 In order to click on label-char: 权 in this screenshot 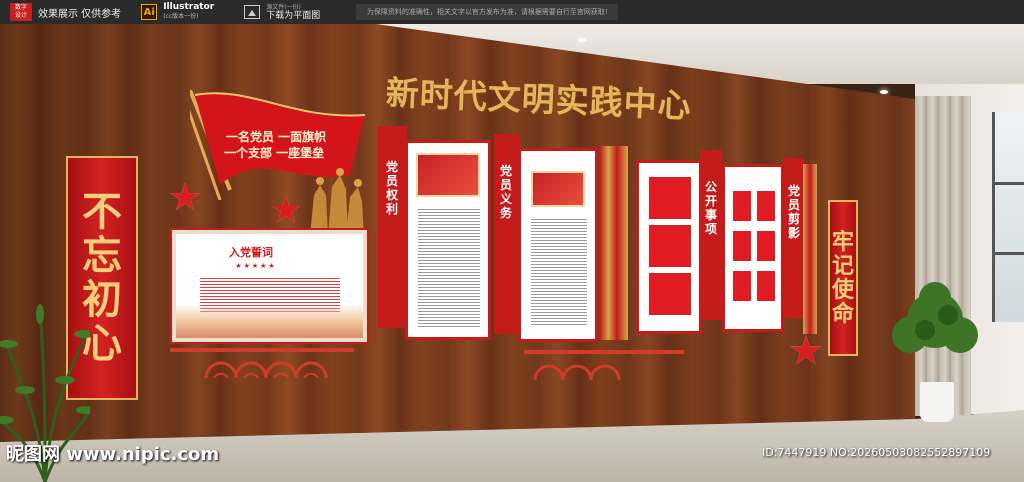, I will do `click(391, 195)`.